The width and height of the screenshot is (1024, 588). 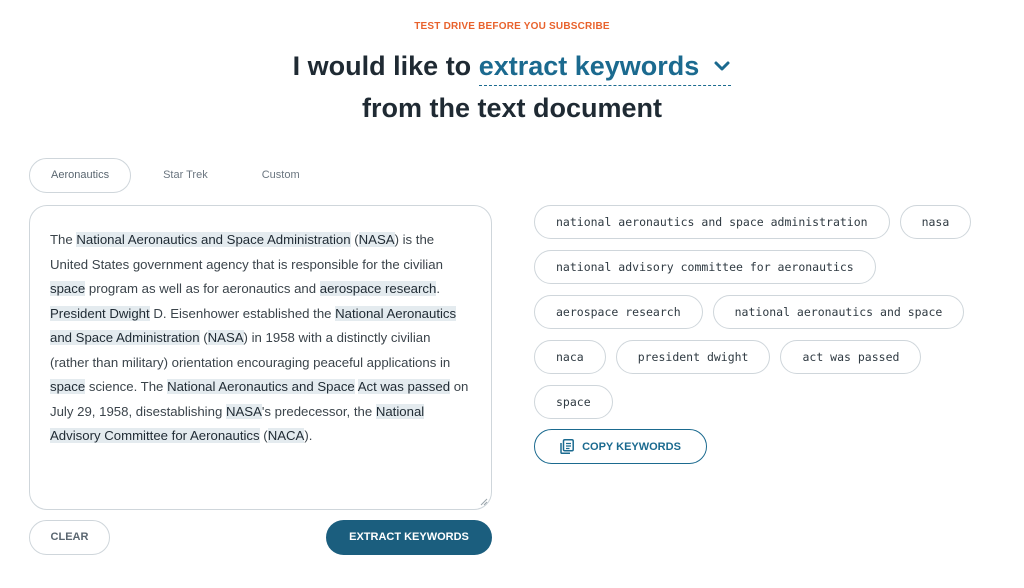 What do you see at coordinates (242, 313) in the screenshot?
I see `document-text: D. Eisenhower established the` at bounding box center [242, 313].